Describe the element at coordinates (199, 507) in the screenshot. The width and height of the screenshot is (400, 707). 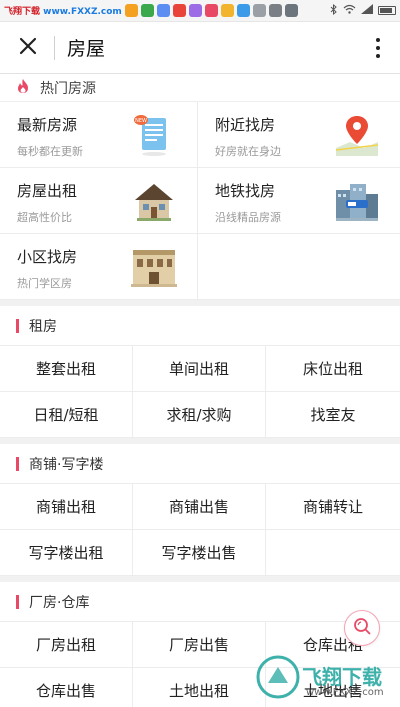
I see `shop-sale: 商铺出售` at that location.